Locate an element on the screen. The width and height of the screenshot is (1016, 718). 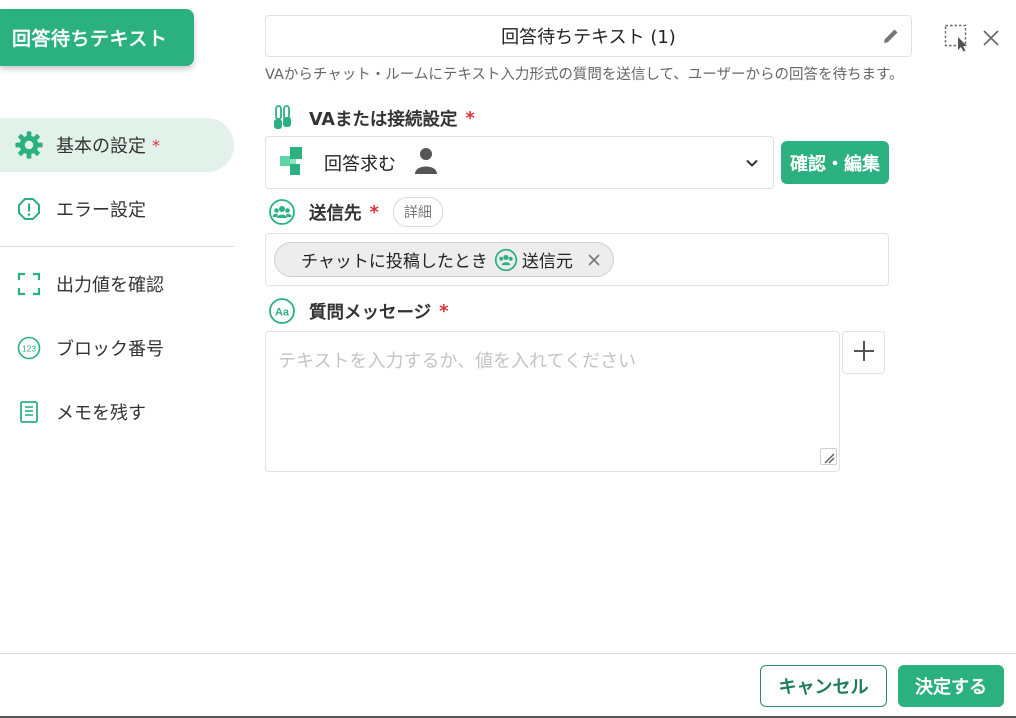
destination-chip: チャットに投稿したとき 送信元 is located at coordinates (444, 259).